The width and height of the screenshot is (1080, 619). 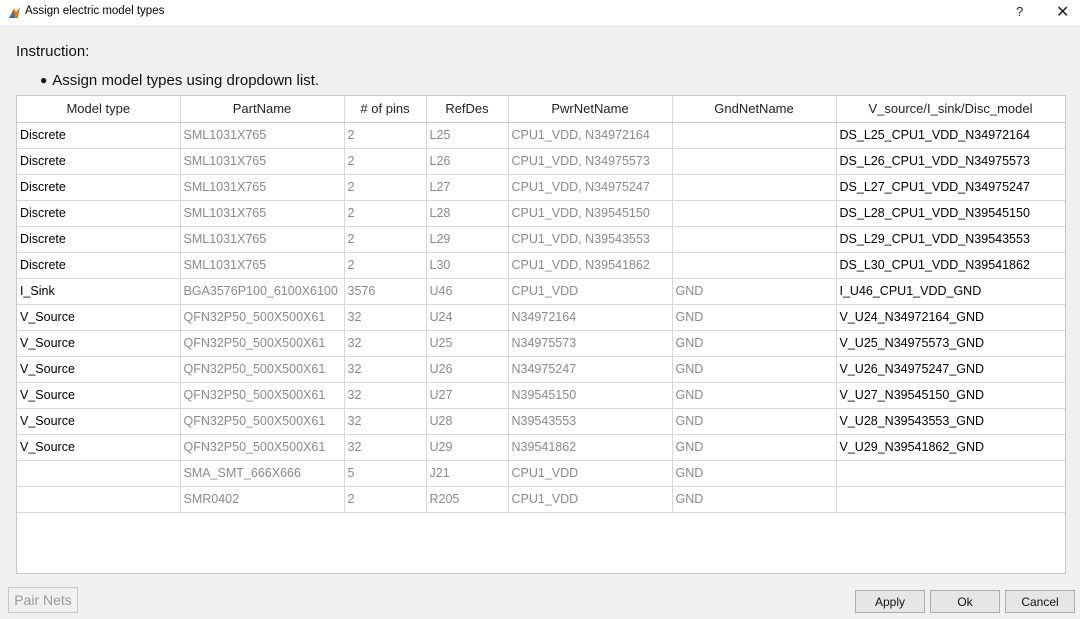 I want to click on column-header-part-name: PartName, so click(x=262, y=109).